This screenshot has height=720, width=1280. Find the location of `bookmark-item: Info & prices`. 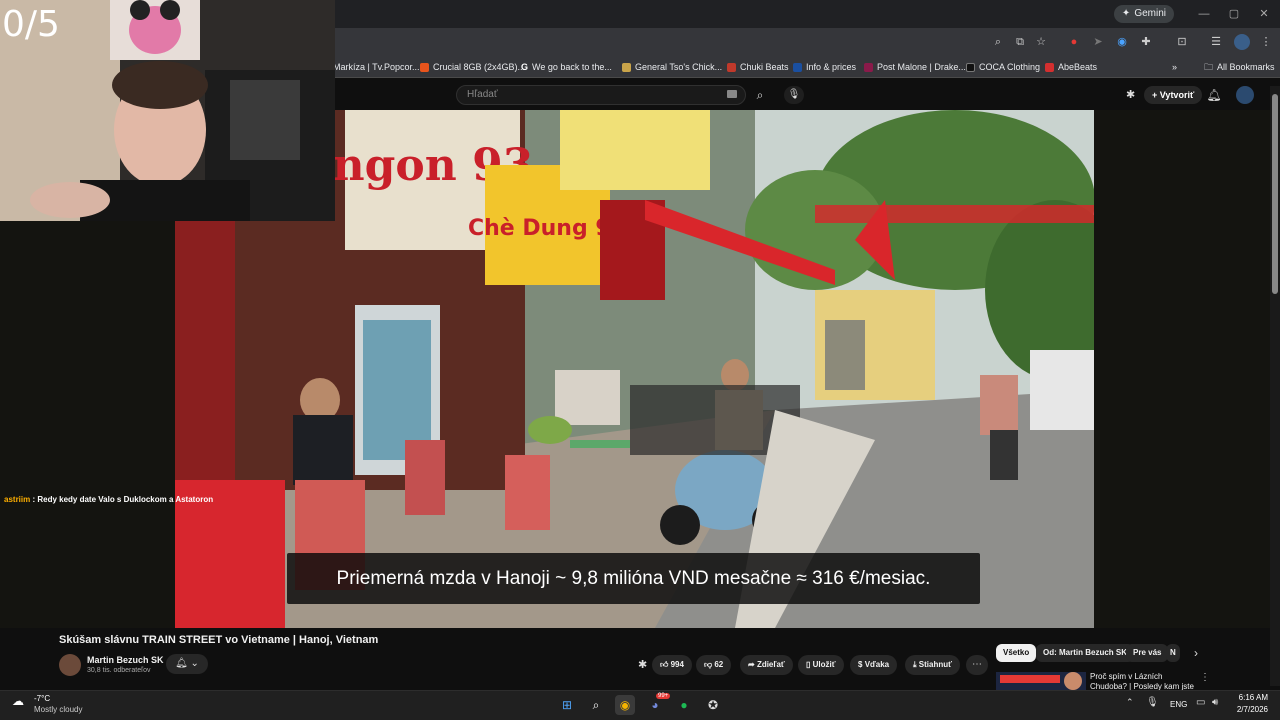

bookmark-item: Info & prices is located at coordinates (824, 67).